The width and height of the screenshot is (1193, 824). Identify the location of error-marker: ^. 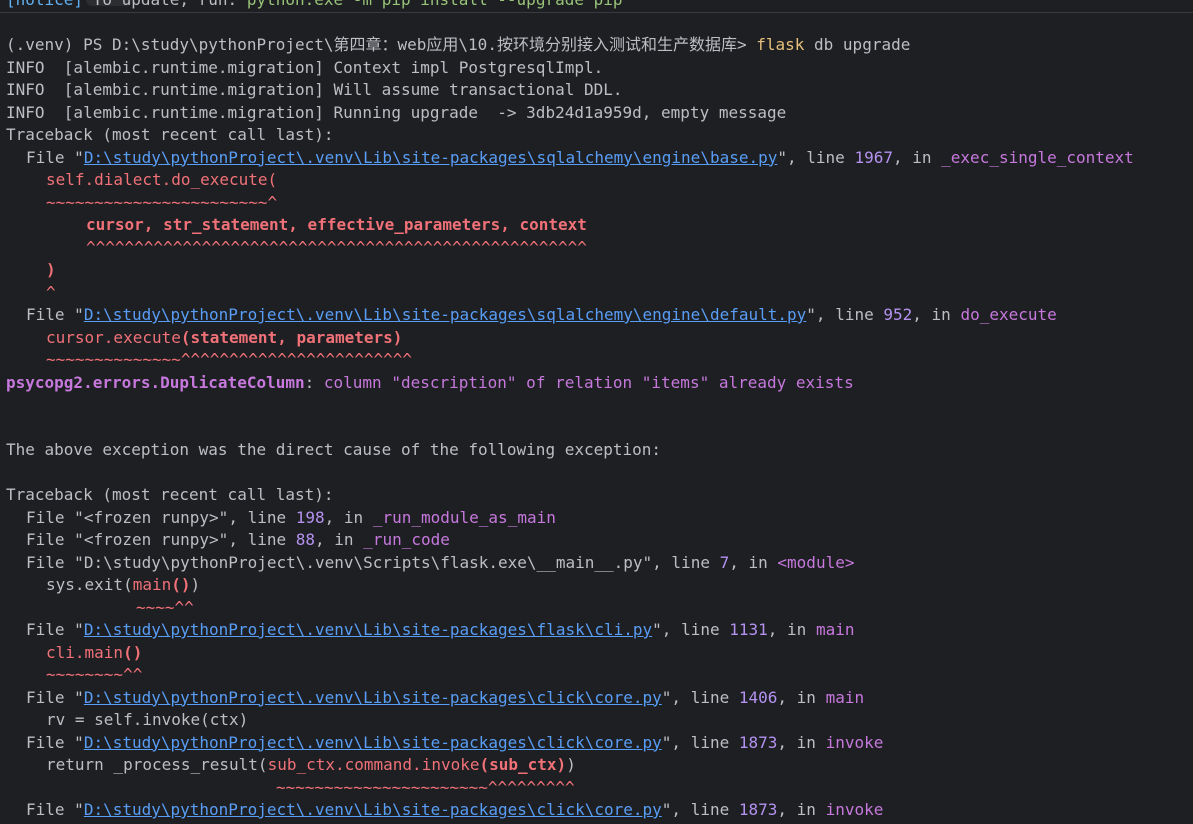
(51, 292).